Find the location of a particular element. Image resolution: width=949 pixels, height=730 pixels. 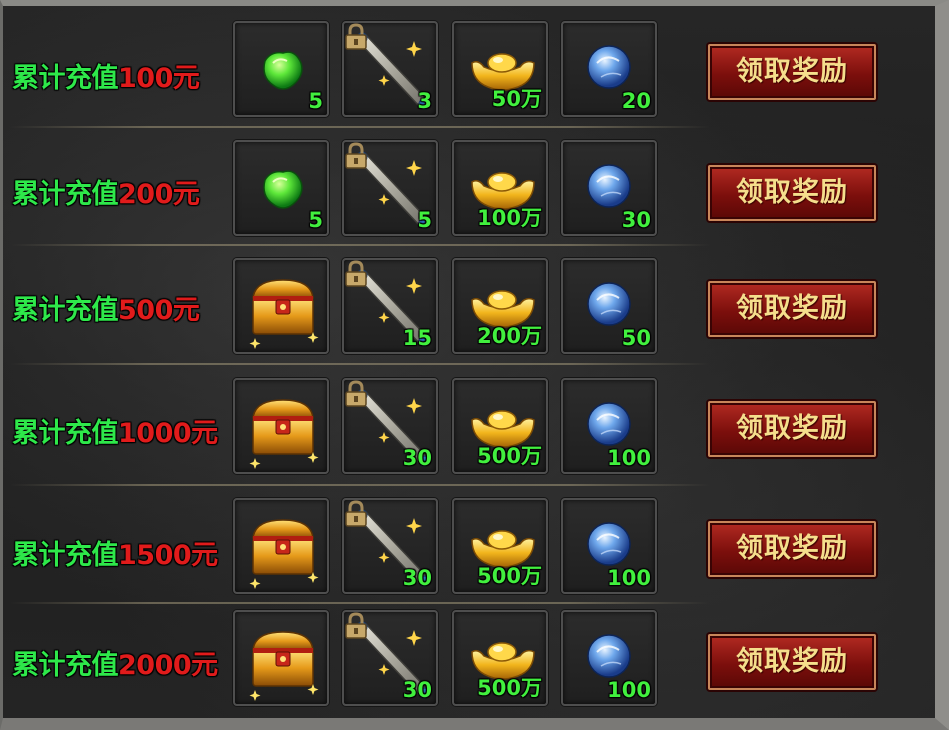

recharge-tier-label: 累计充值2000元 is located at coordinates (115, 662).